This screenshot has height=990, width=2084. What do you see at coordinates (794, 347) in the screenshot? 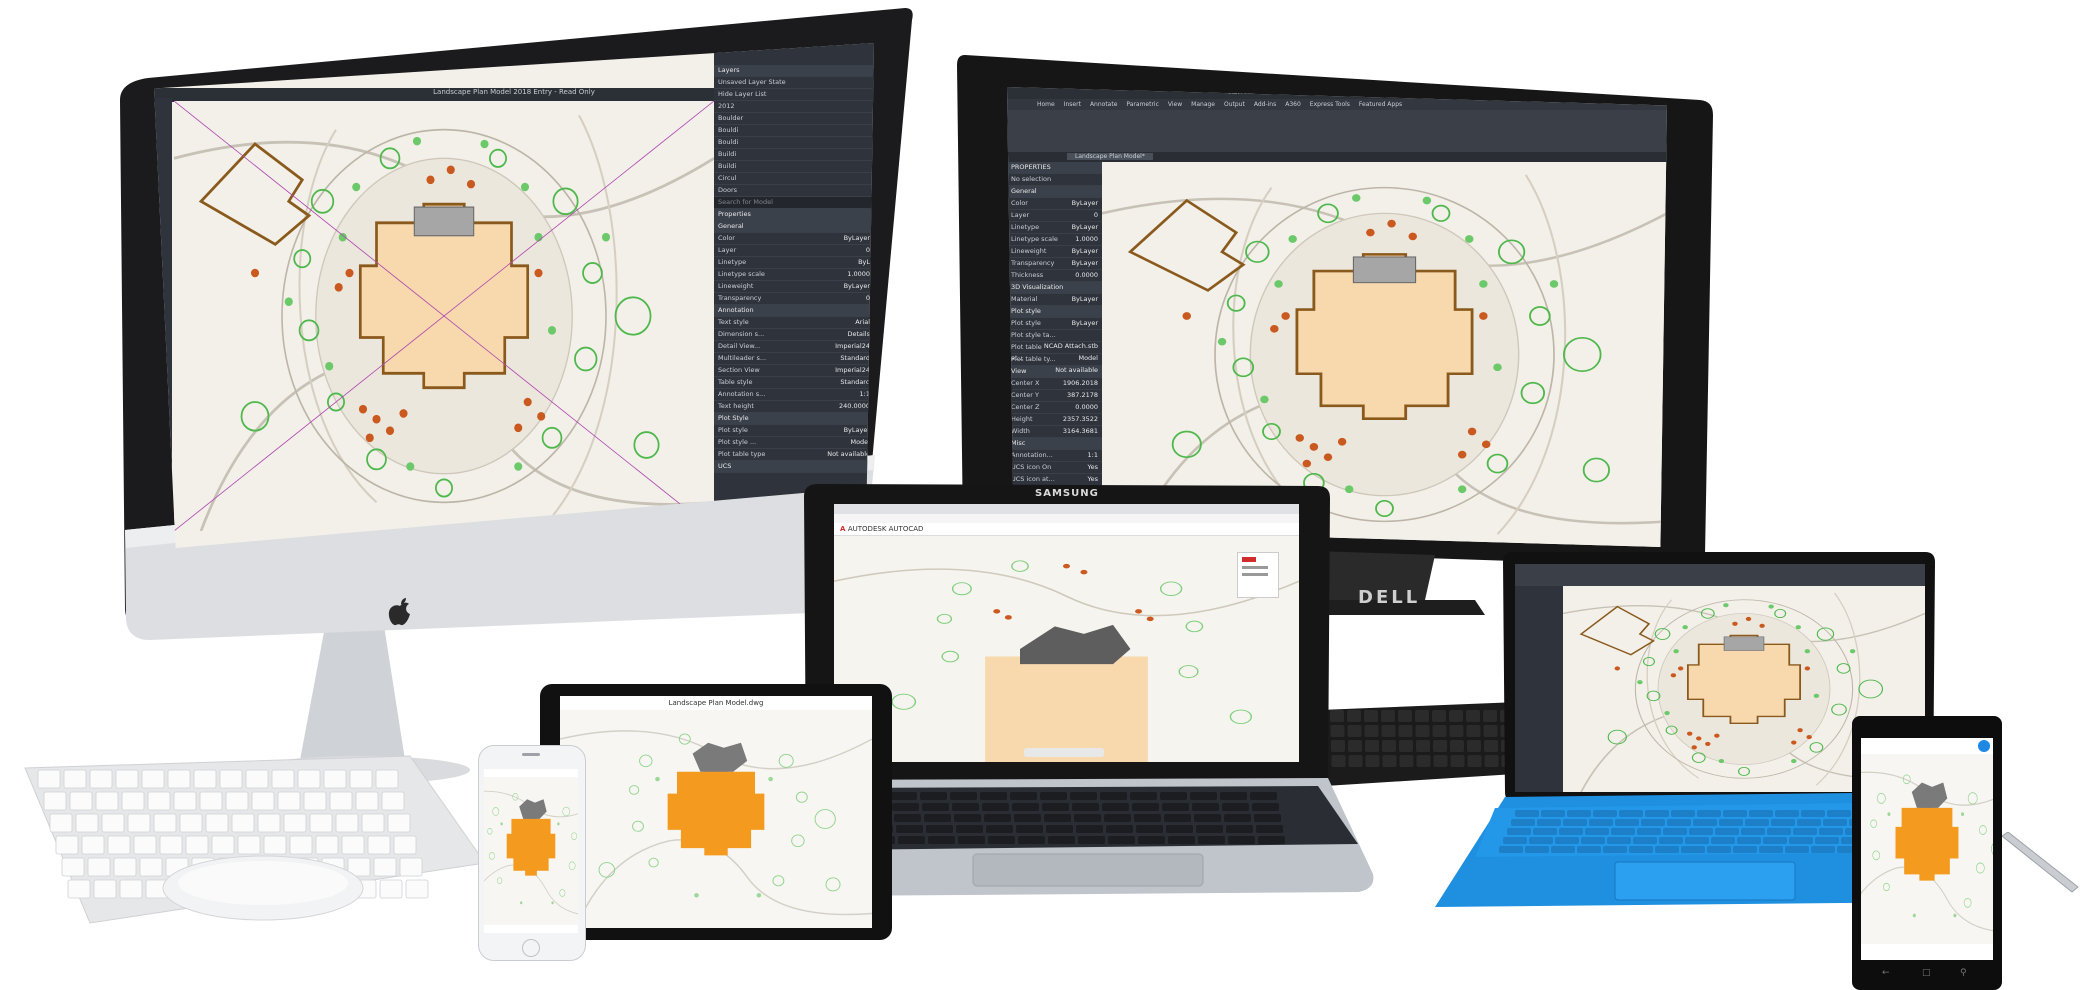
I see `imac-property-row: Detail View... Imperial24` at bounding box center [794, 347].